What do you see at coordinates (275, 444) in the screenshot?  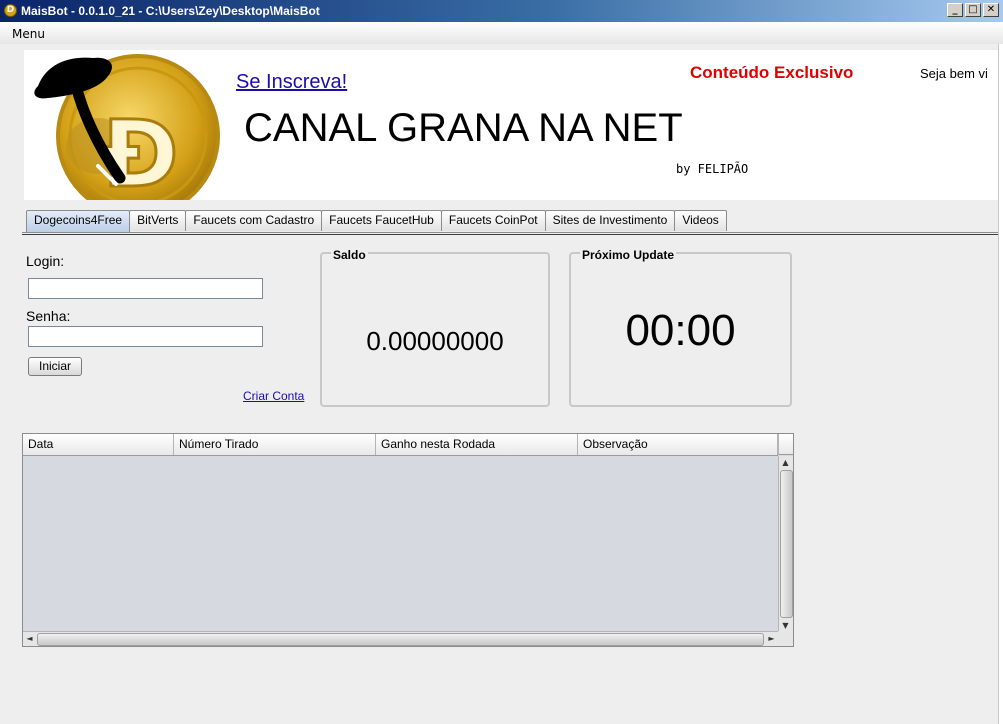 I see `column-header-numero-tirado: Número Tirado` at bounding box center [275, 444].